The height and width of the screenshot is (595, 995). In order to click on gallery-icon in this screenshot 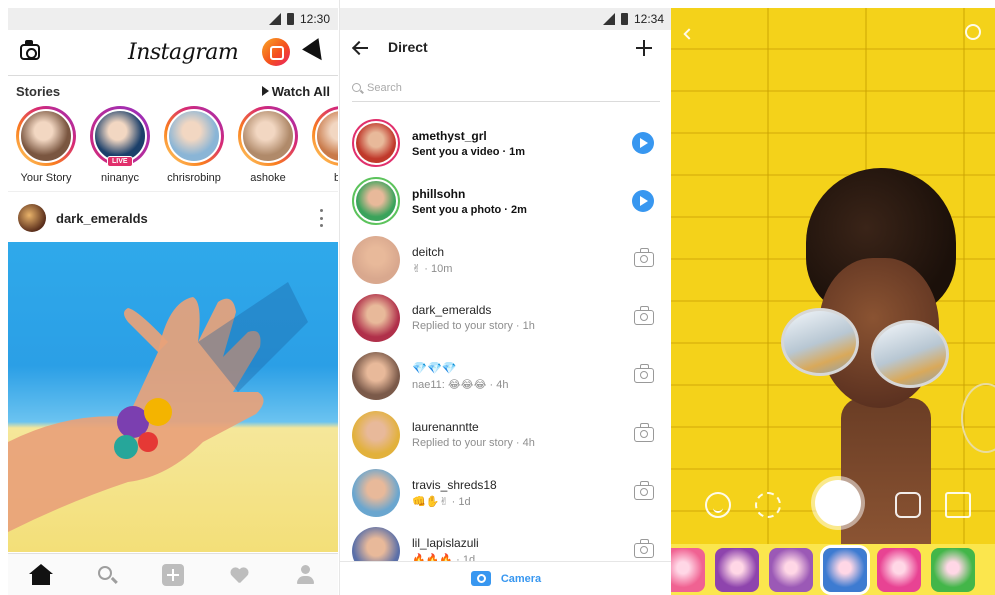, I will do `click(958, 505)`.